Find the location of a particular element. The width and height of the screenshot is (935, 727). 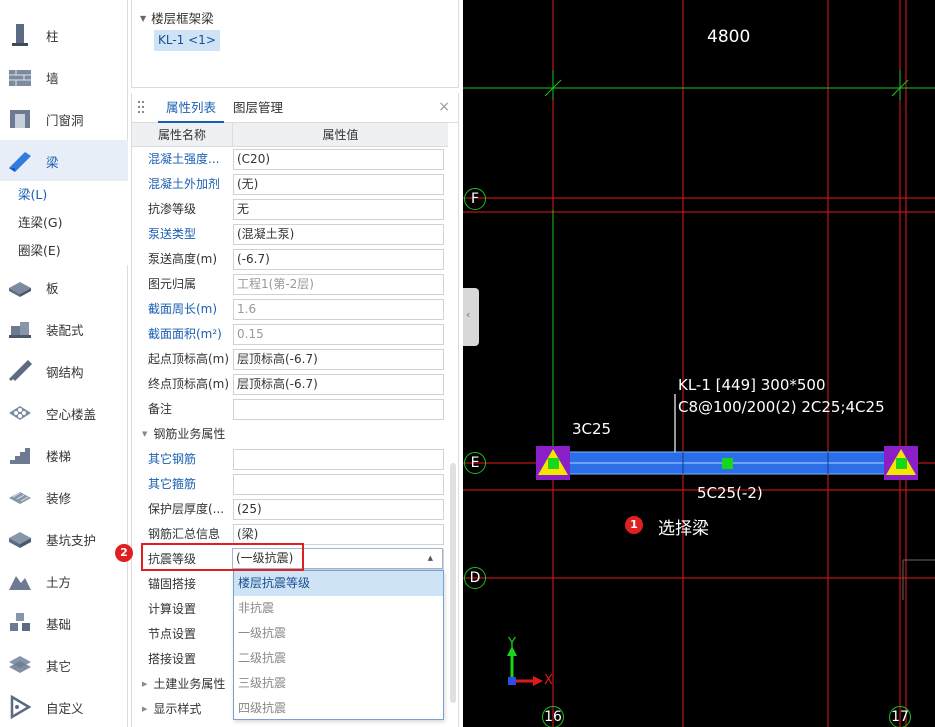

column-header-value: 属性值 is located at coordinates (340, 135).